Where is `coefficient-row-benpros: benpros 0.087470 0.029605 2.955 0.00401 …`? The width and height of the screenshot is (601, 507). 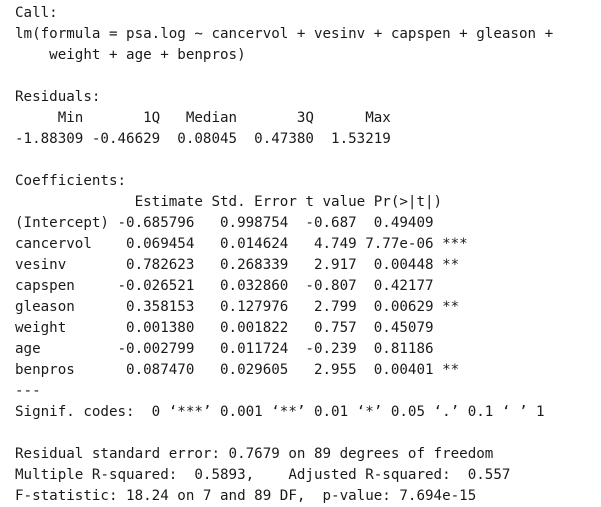
coefficient-row-benpros: benpros 0.087470 0.029605 2.955 0.00401 … is located at coordinates (241, 370).